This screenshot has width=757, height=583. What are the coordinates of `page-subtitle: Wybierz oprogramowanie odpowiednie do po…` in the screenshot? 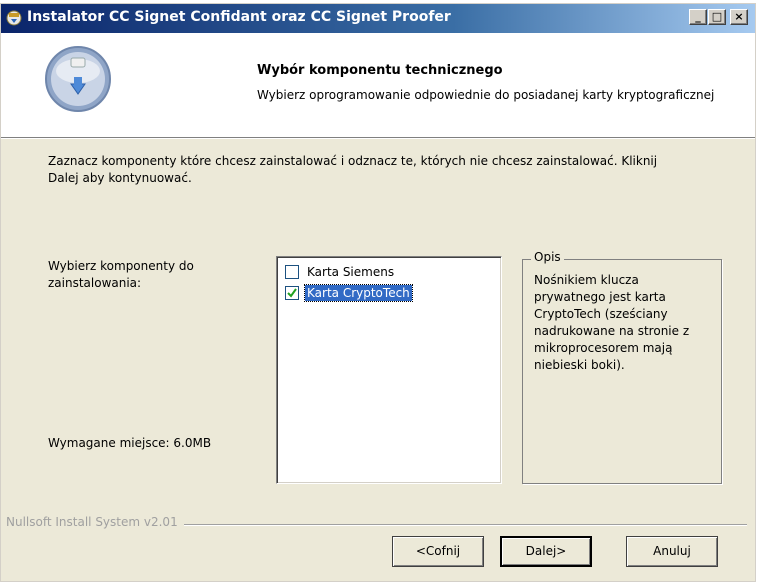 It's located at (486, 95).